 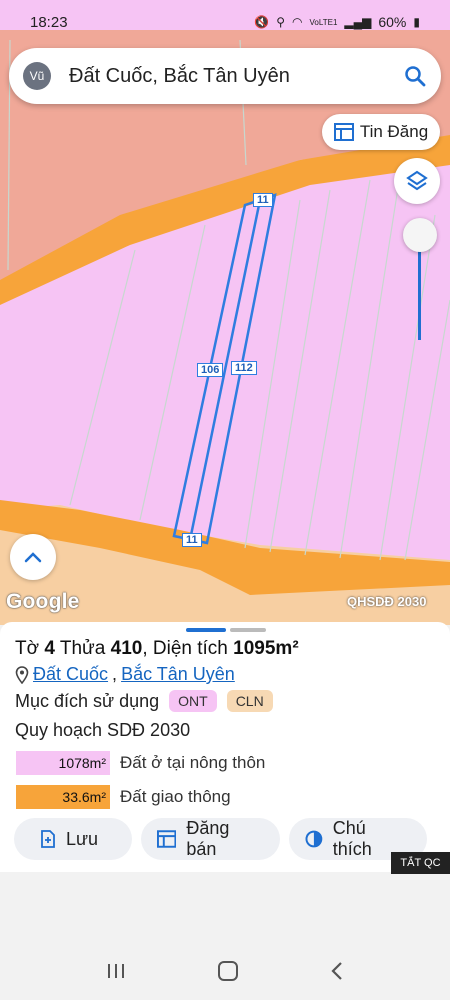 I want to click on location-link-commune: Đất Cuốc, so click(x=70, y=674).